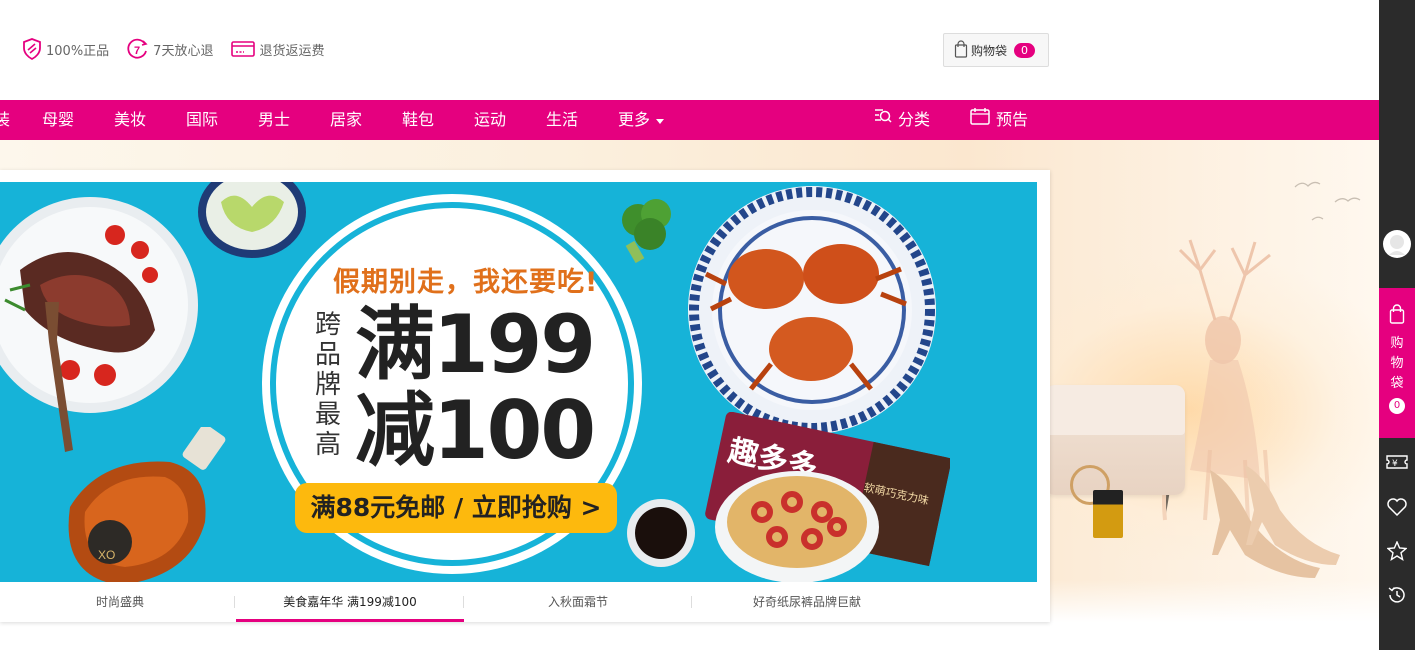 This screenshot has height=650, width=1415. Describe the element at coordinates (466, 282) in the screenshot. I see `promo-tagline: 假期别走，我还要吃!` at that location.